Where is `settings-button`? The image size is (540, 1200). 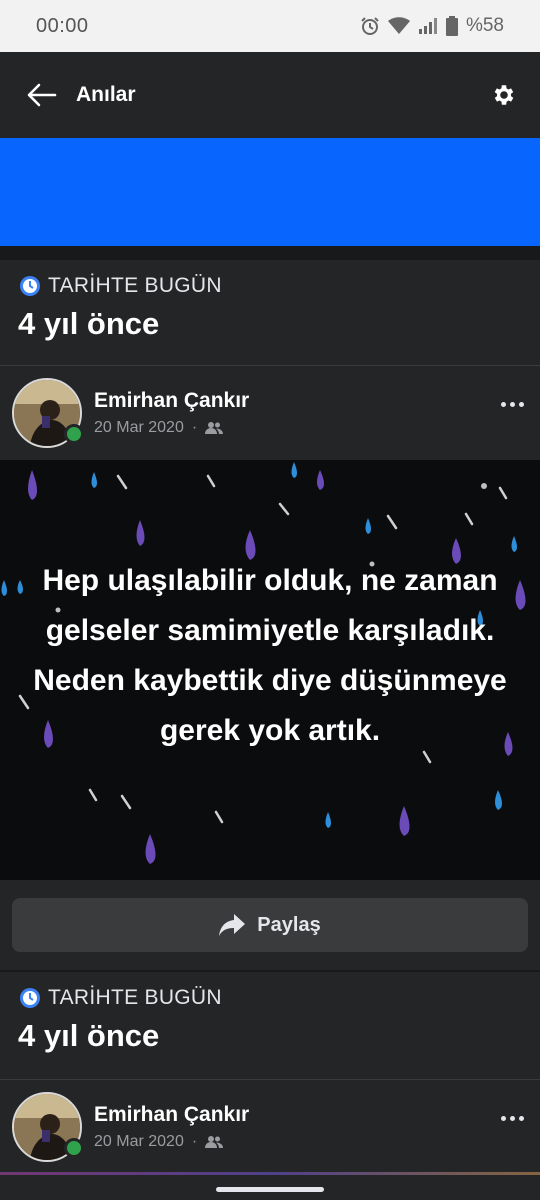
settings-button is located at coordinates (504, 95).